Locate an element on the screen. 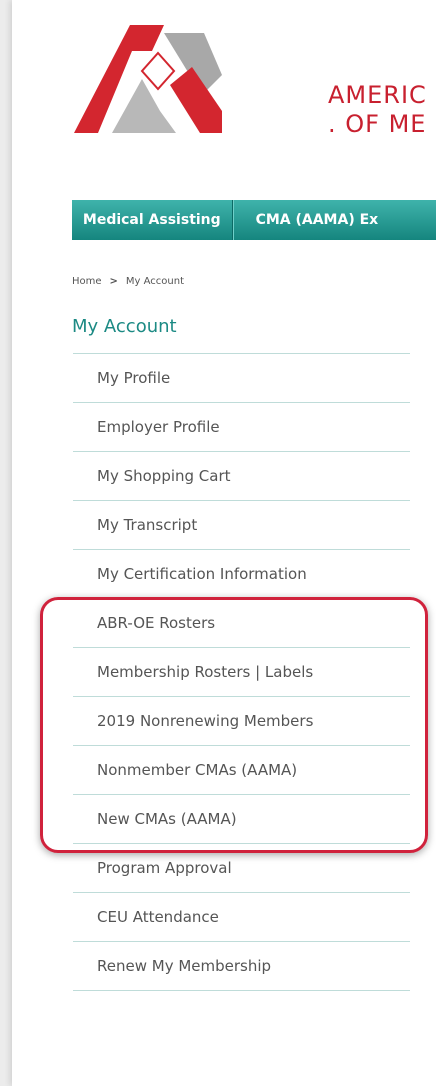  logo-diamond is located at coordinates (158, 71).